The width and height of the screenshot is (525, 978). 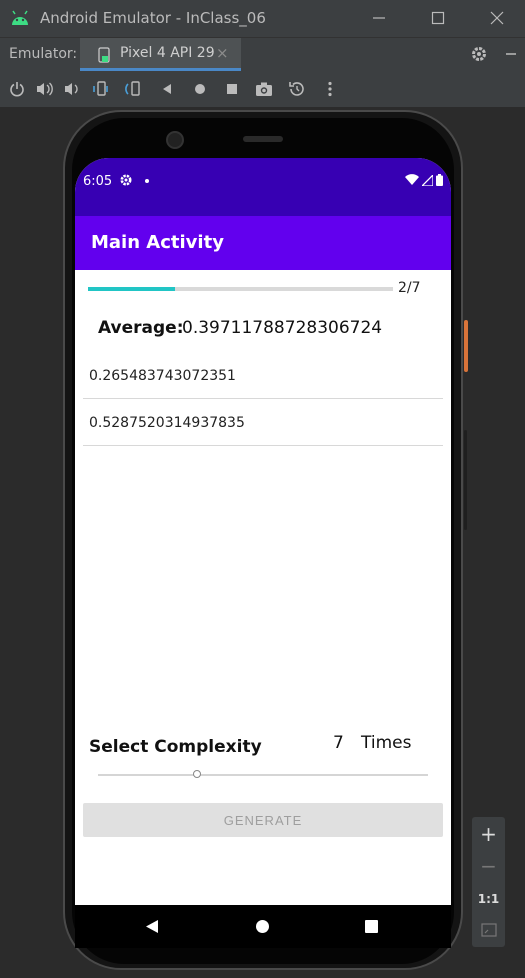 I want to click on minimize-panel-button, so click(x=511, y=56).